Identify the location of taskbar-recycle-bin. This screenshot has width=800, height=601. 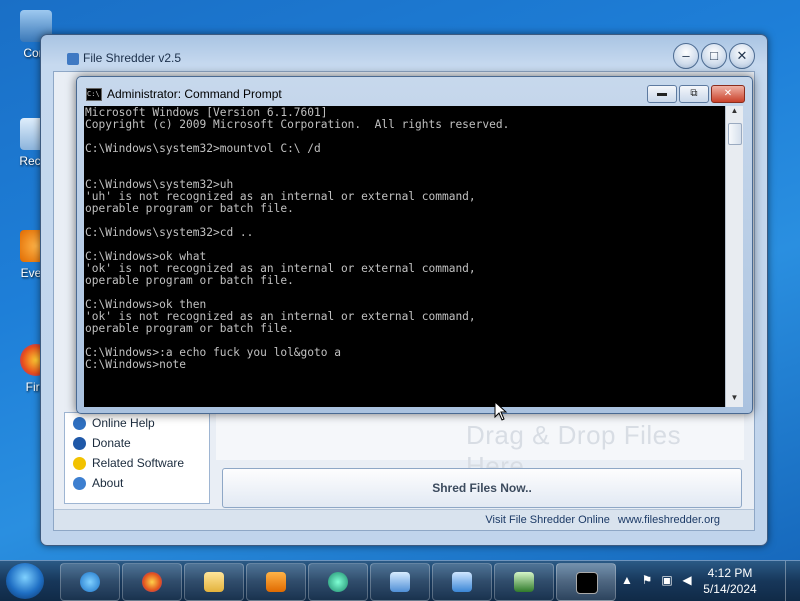
(462, 582).